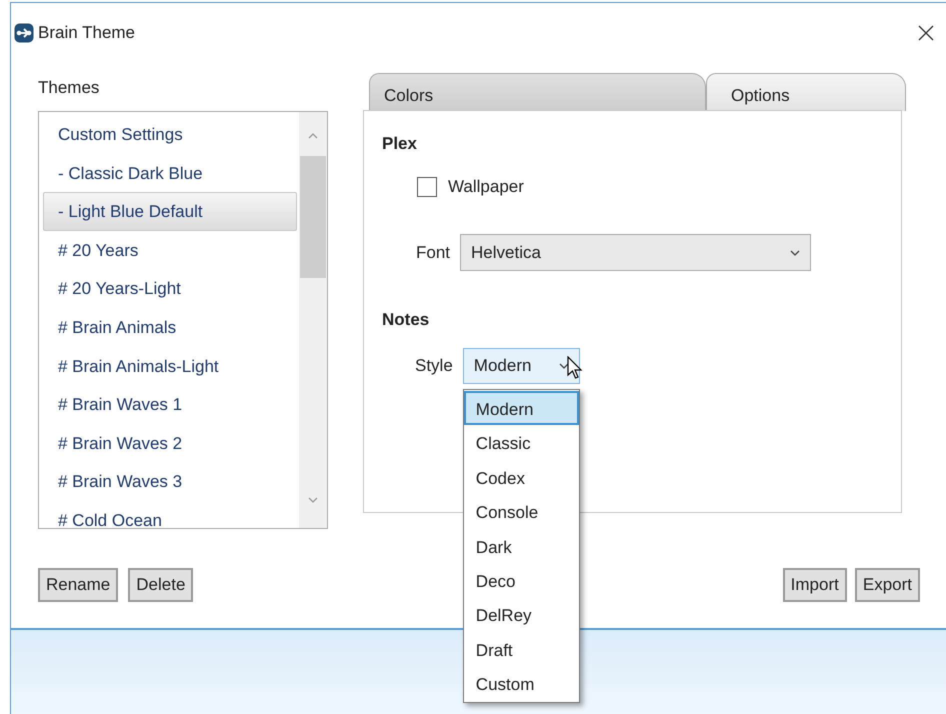 The width and height of the screenshot is (946, 714). Describe the element at coordinates (521, 683) in the screenshot. I see `dropdown-option: Custom` at that location.